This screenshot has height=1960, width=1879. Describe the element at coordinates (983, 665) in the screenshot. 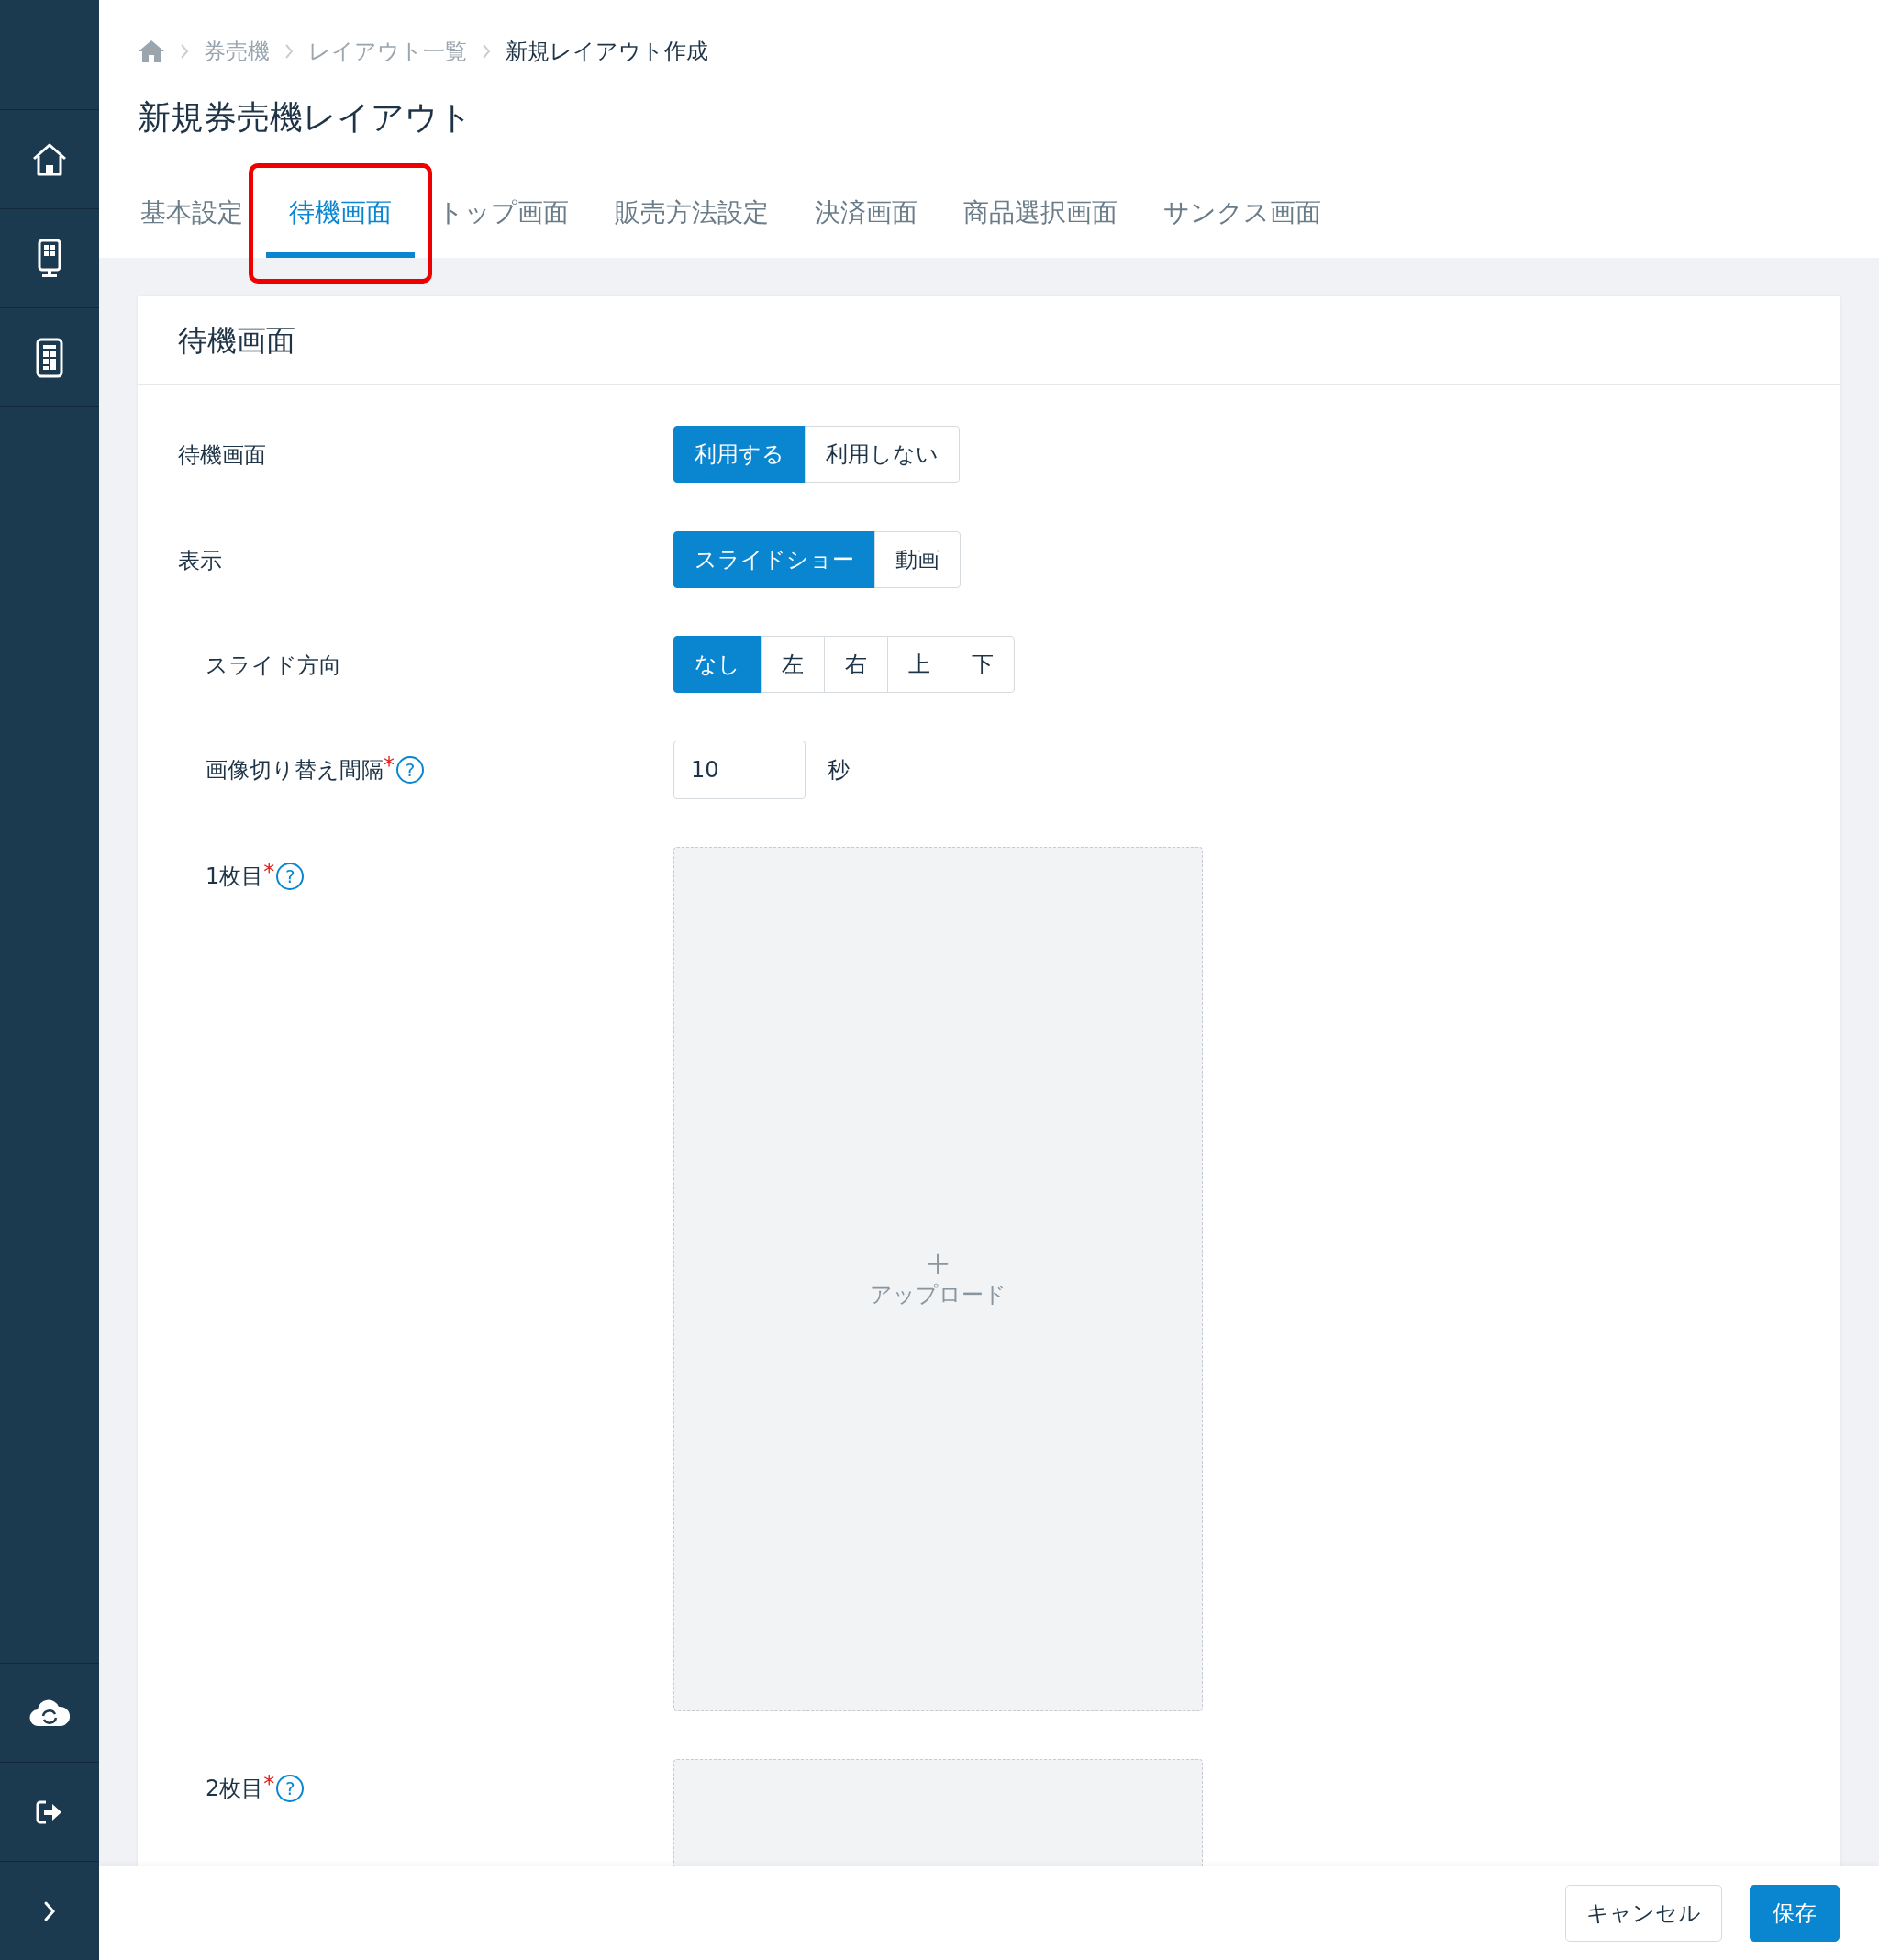

I see `segment-option: 下` at that location.